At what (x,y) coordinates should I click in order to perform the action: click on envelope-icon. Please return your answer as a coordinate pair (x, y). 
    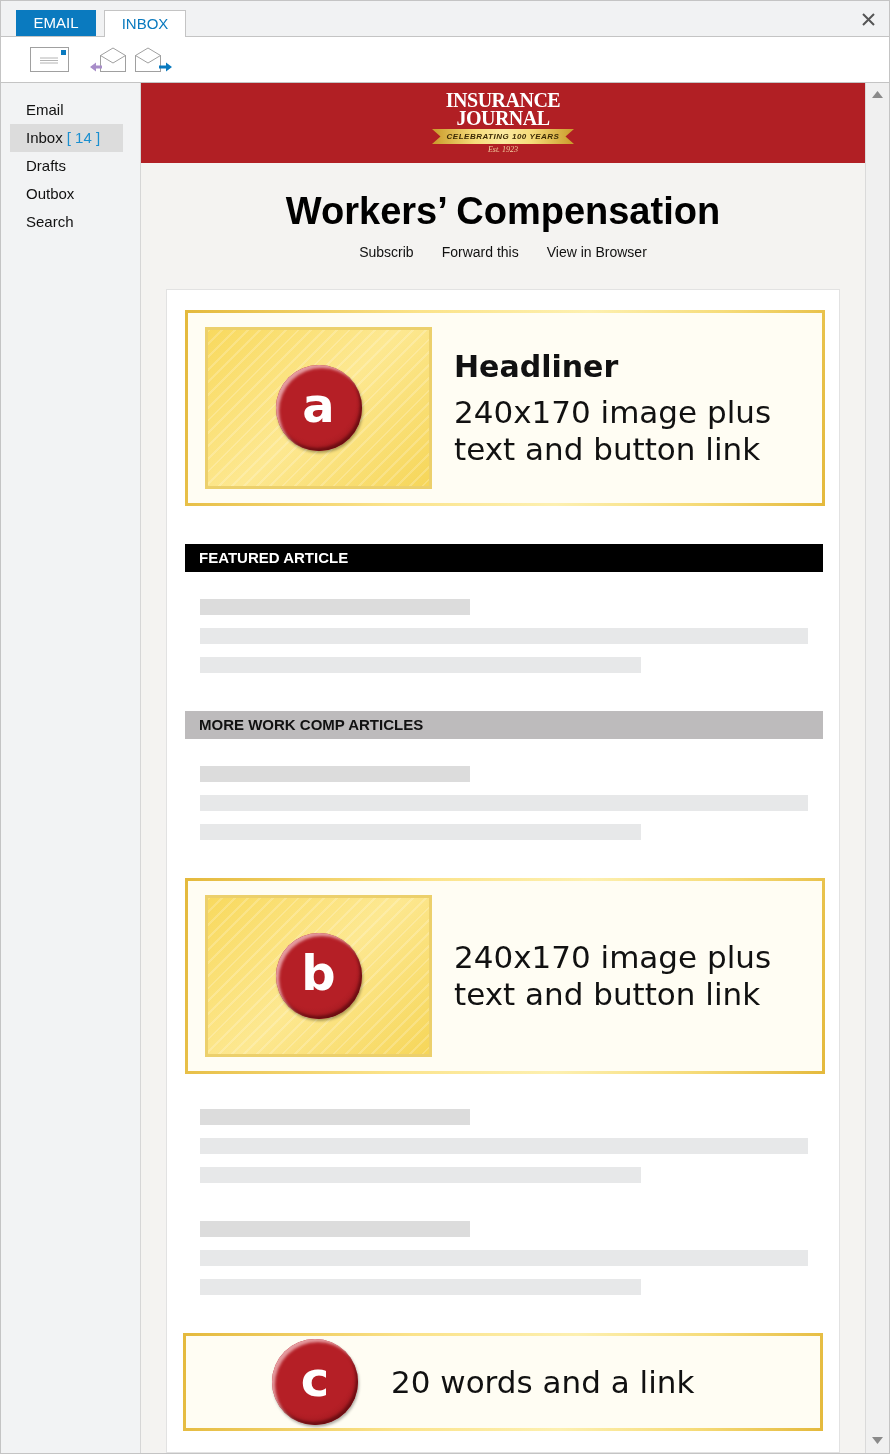
    Looking at the image, I should click on (50, 59).